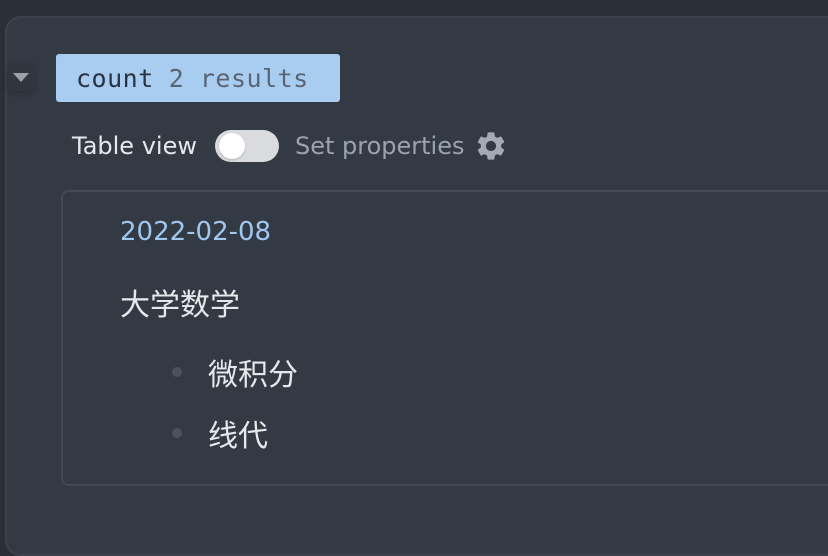  I want to click on result-date-link: 2022-02-08, so click(195, 232).